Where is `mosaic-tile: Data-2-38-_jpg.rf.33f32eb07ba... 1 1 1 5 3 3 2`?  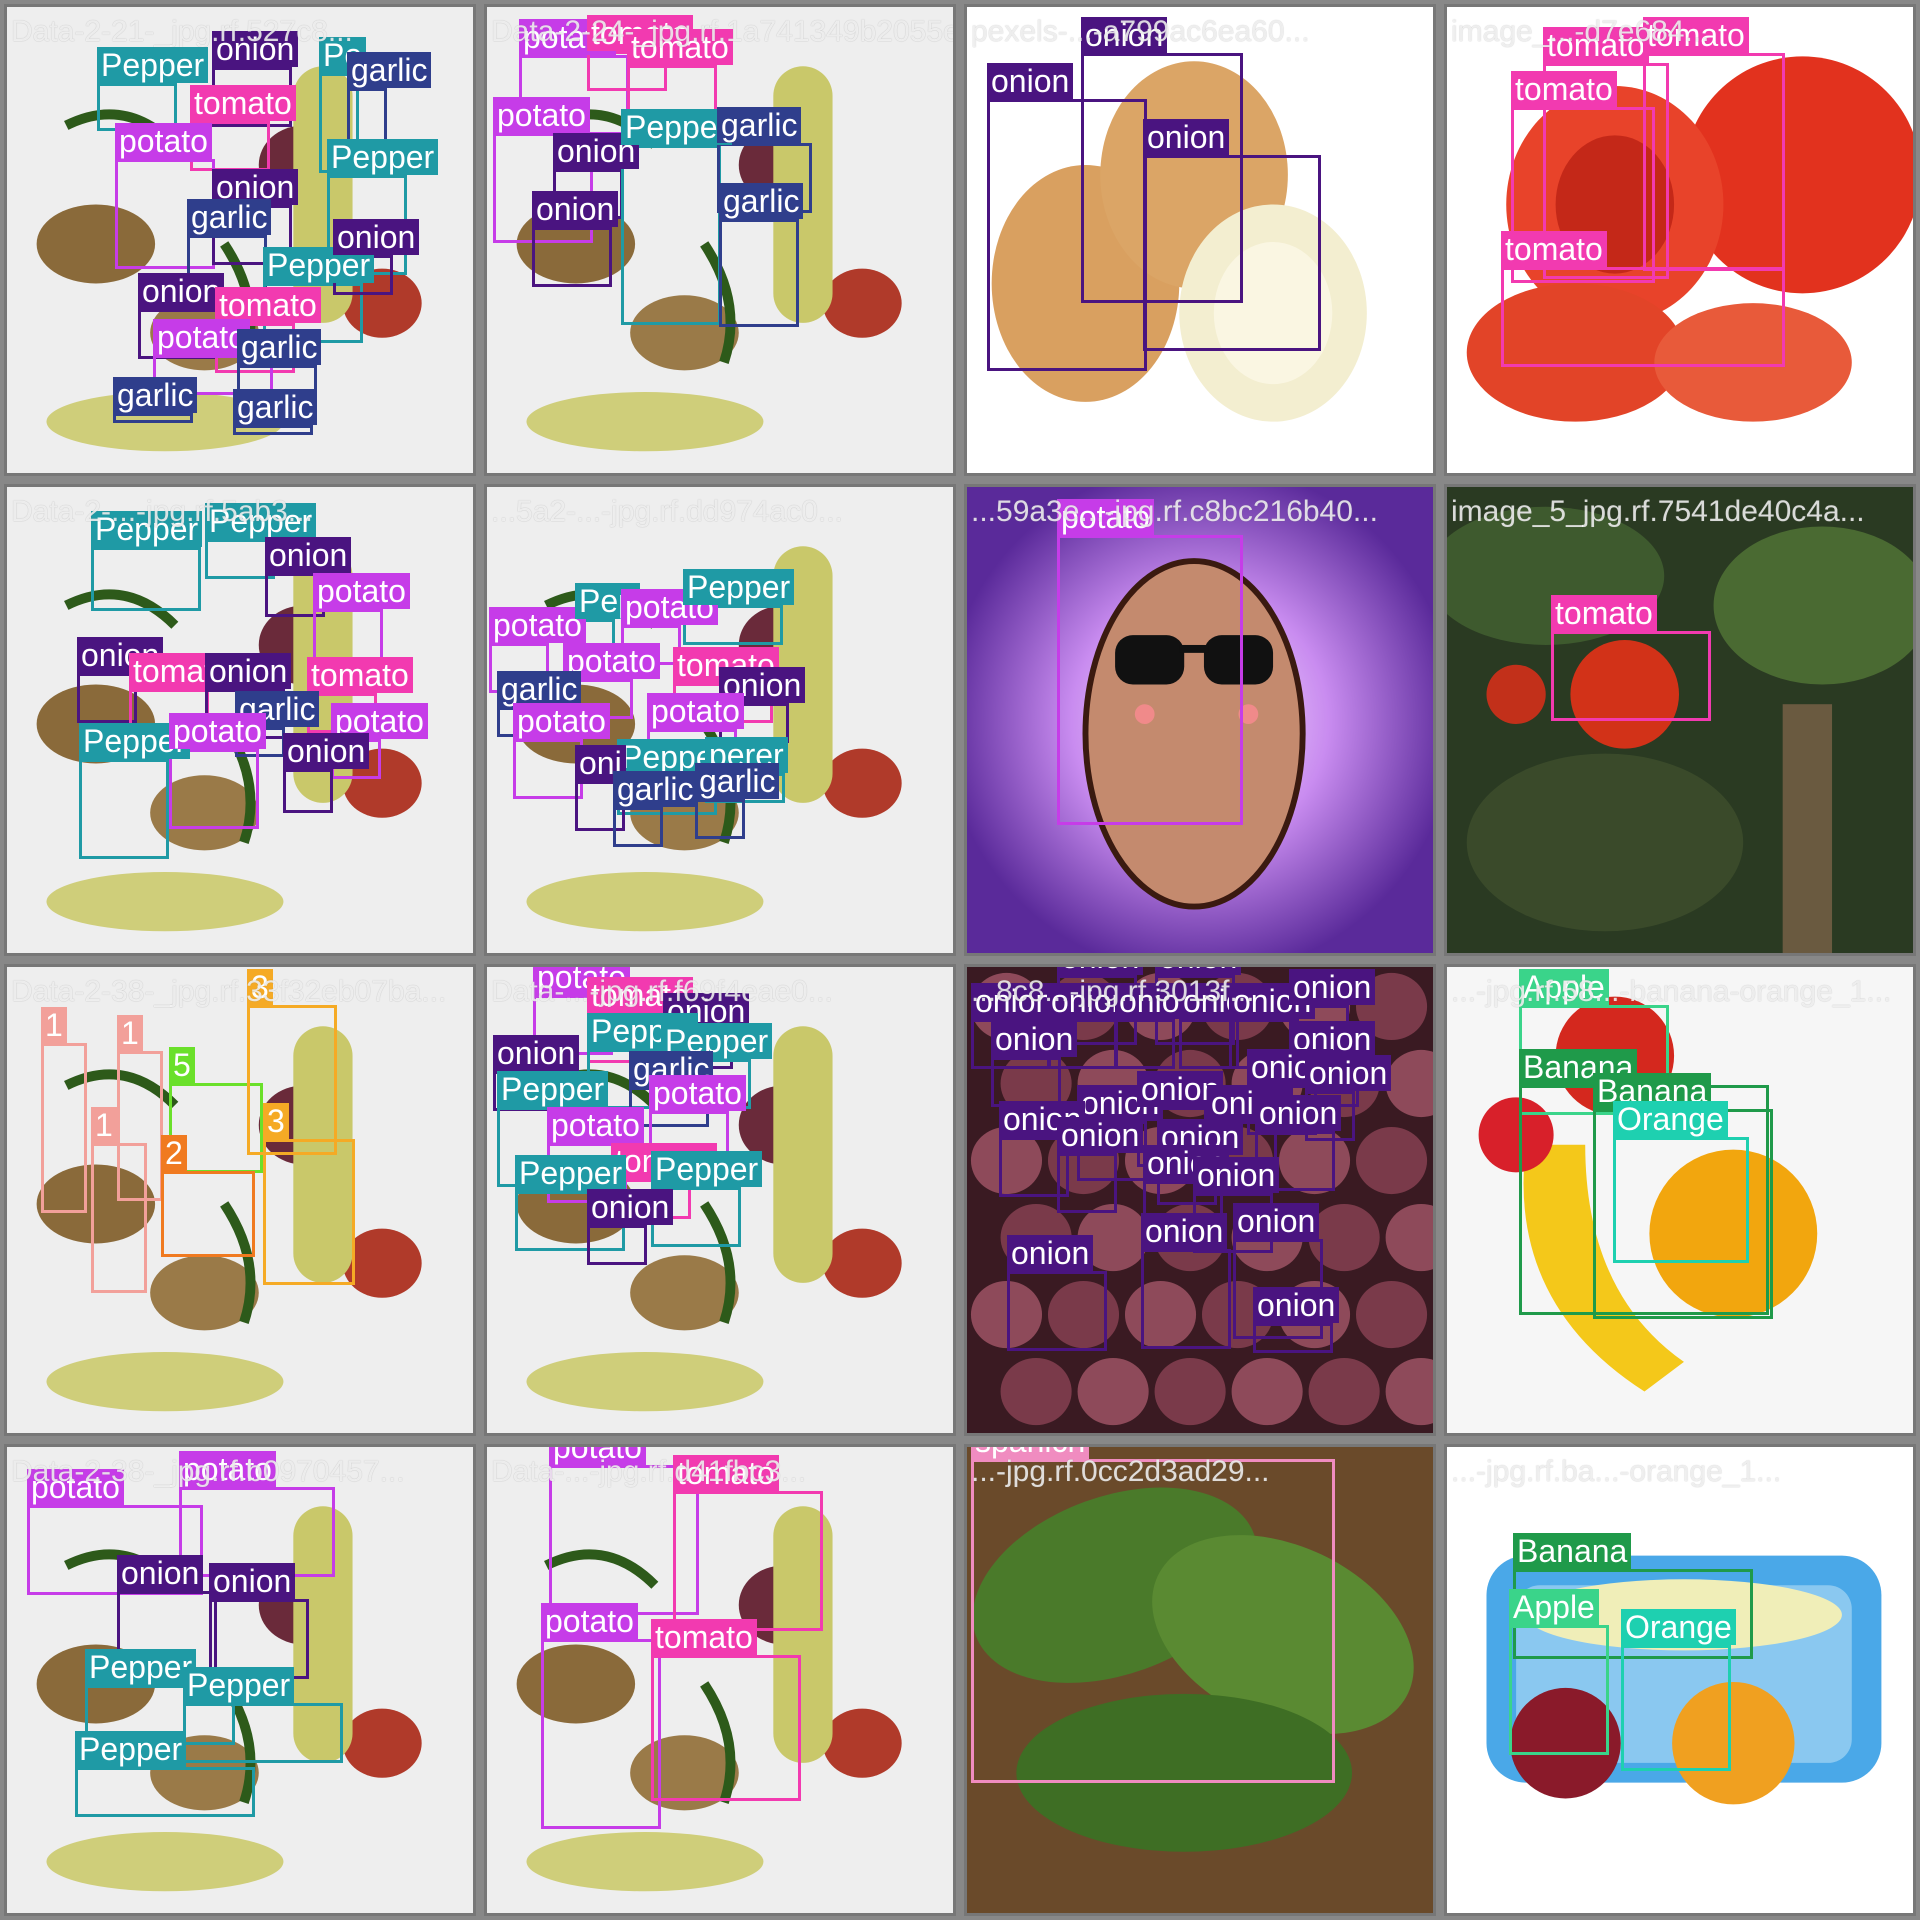 mosaic-tile: Data-2-38-_jpg.rf.33f32eb07ba... 1 1 1 5 3 3 2 is located at coordinates (240, 1200).